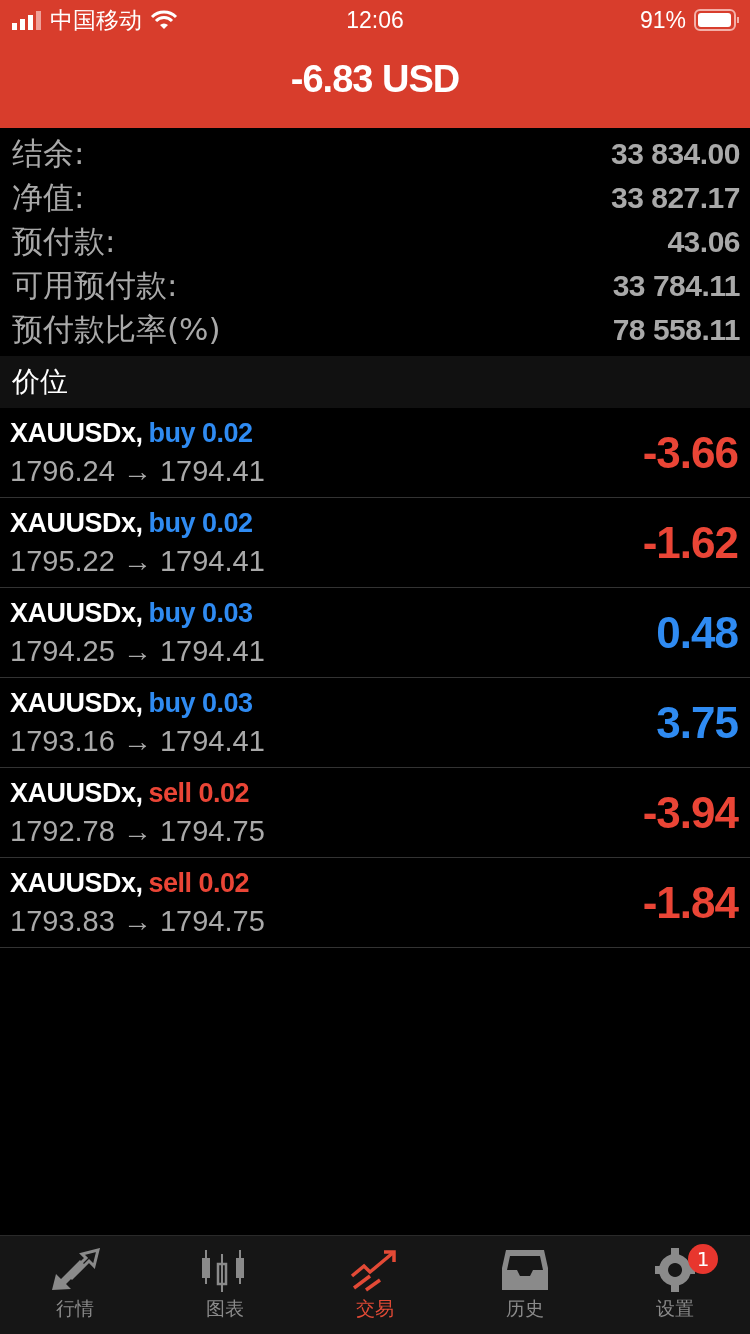 The image size is (750, 1334). What do you see at coordinates (137, 471) in the screenshot?
I see `price-range: 1796.24 → 1794.41` at bounding box center [137, 471].